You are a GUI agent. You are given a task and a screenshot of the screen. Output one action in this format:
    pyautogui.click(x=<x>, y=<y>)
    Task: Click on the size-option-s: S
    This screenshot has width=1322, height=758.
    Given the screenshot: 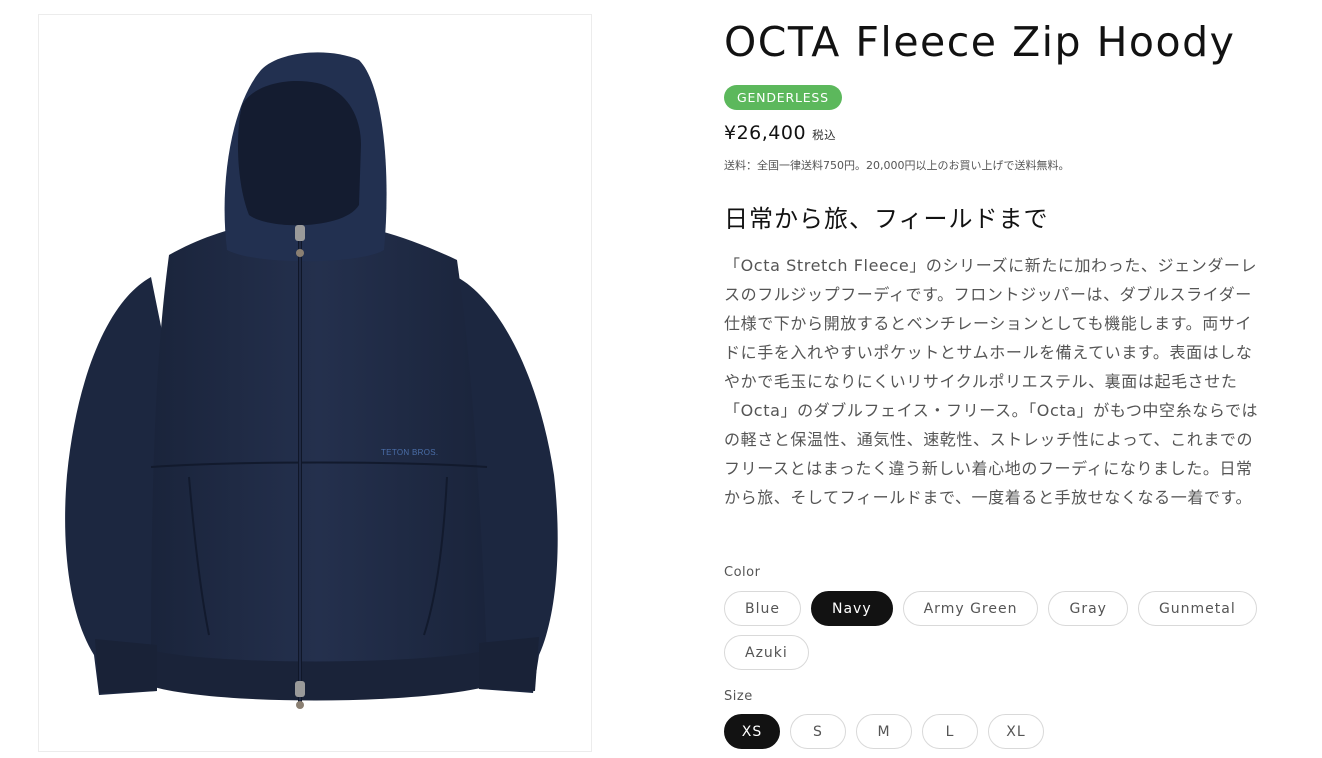 What is the action you would take?
    pyautogui.click(x=818, y=731)
    